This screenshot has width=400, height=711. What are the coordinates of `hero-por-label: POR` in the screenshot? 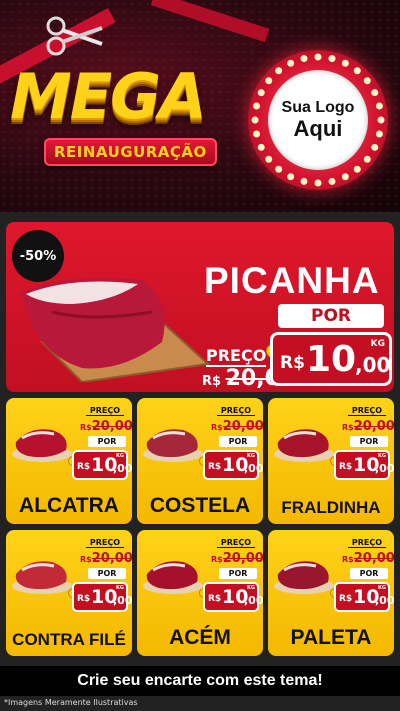 It's located at (331, 316).